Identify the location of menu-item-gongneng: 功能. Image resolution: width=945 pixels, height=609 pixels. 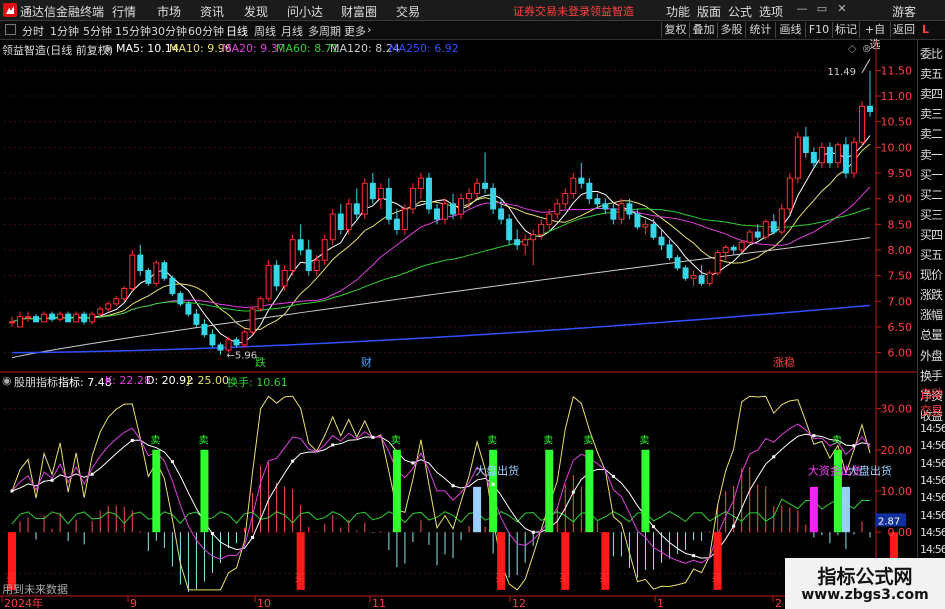
(678, 11).